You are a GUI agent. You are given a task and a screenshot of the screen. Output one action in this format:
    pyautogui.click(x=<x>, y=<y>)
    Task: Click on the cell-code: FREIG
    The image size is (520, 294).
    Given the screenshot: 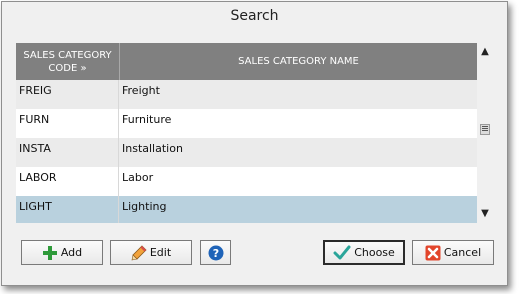 What is the action you would take?
    pyautogui.click(x=67, y=94)
    